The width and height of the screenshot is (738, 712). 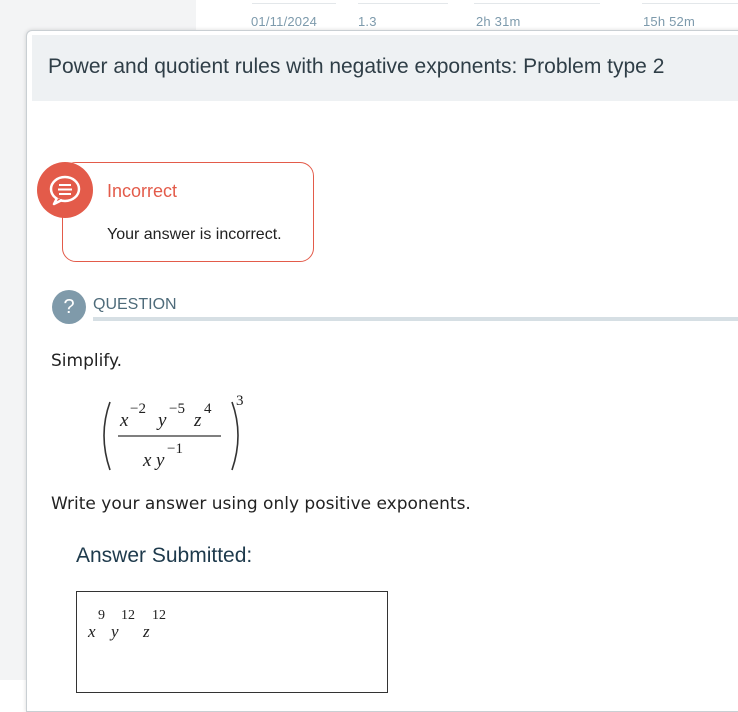 What do you see at coordinates (208, 409) in the screenshot?
I see `numerator-exp-z: 4` at bounding box center [208, 409].